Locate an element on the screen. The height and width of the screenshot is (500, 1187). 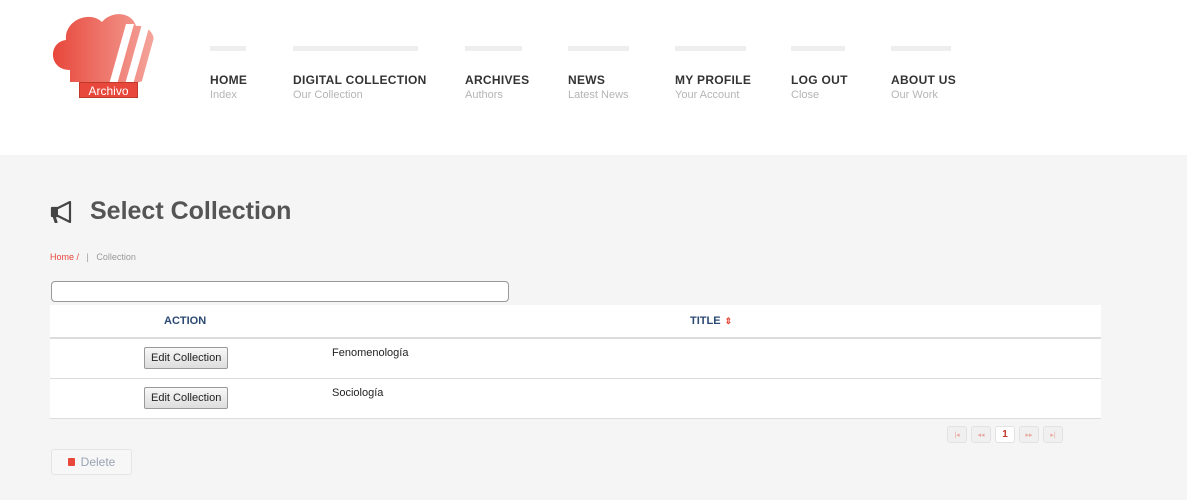
page-title: Select Collection is located at coordinates (170, 211).